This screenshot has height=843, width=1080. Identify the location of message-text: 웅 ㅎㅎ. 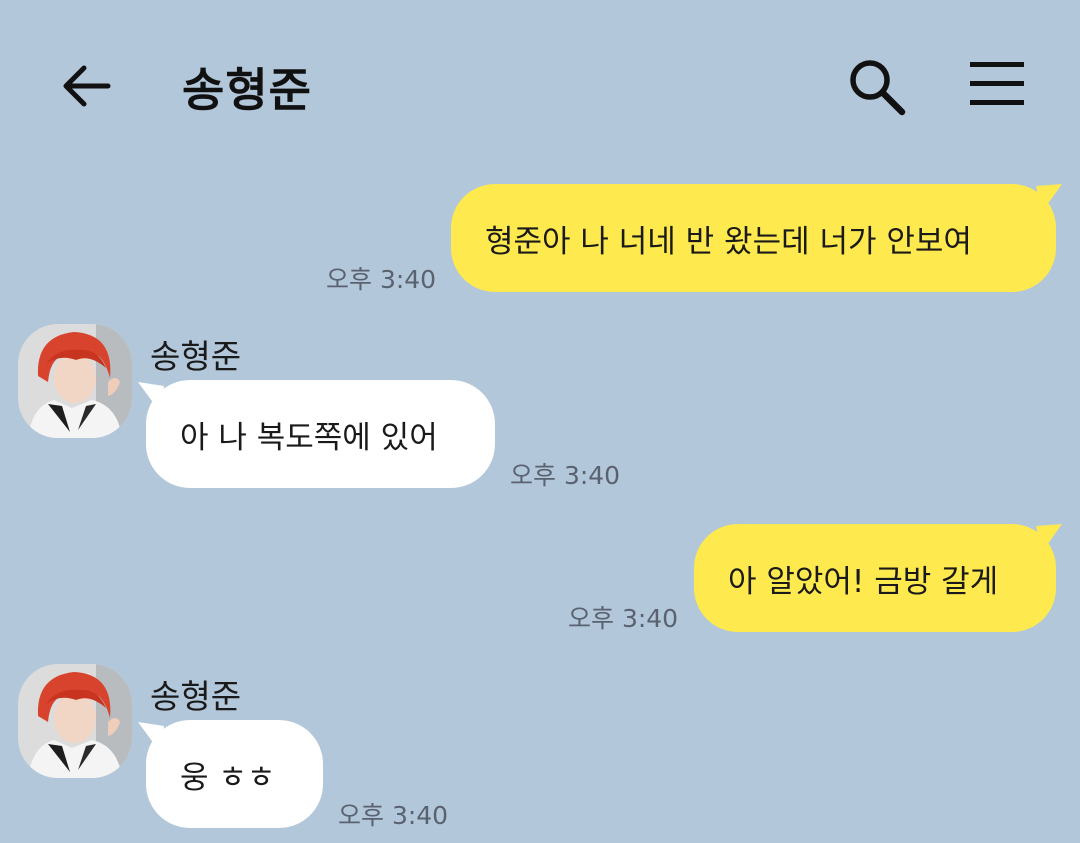
(228, 777).